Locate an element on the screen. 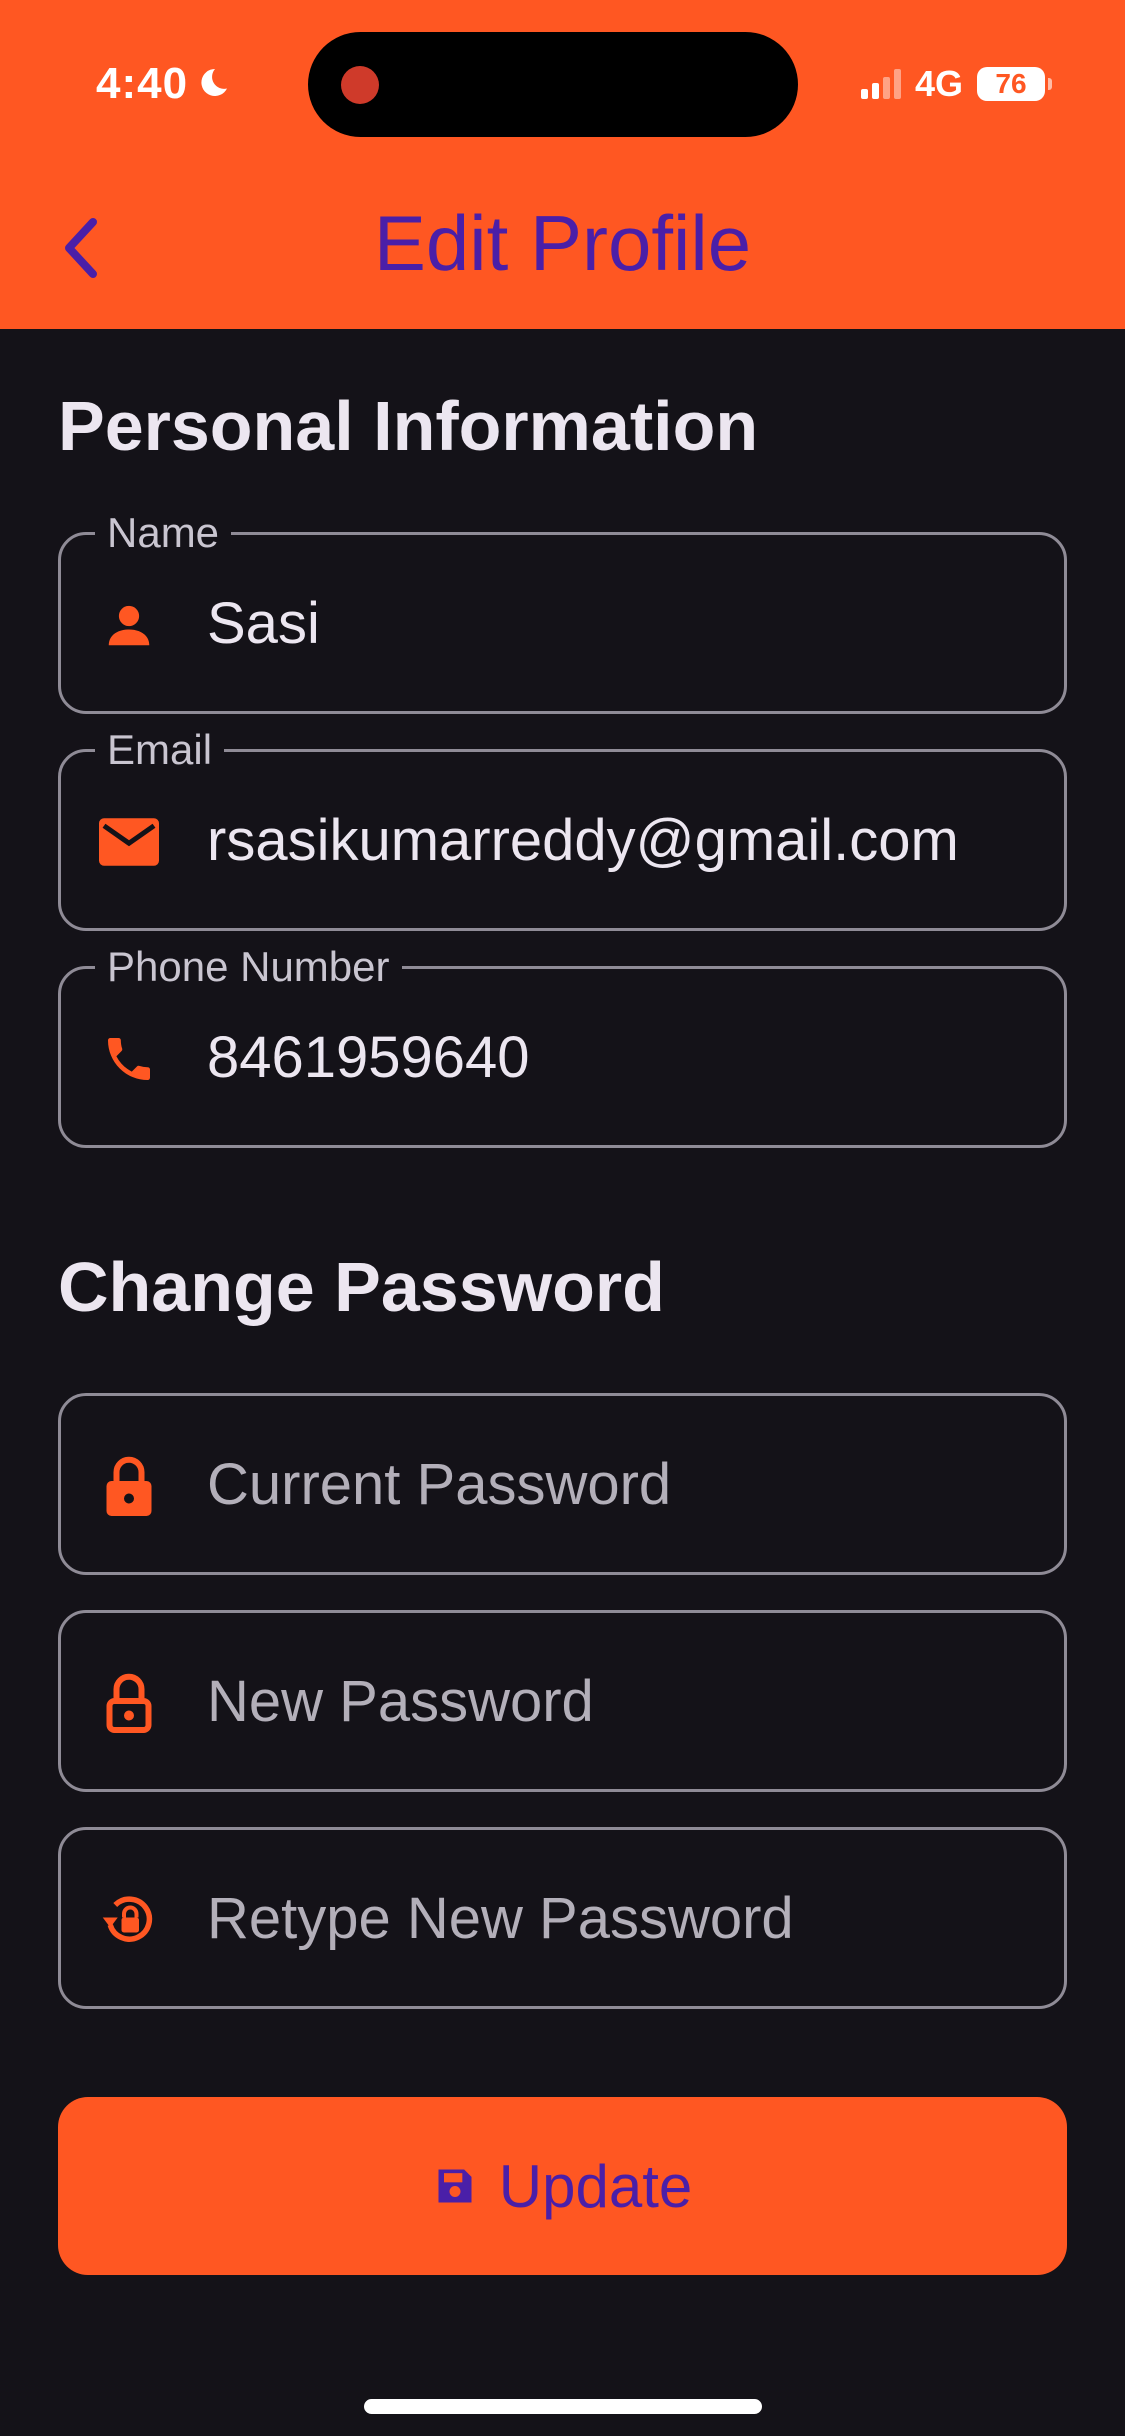 The height and width of the screenshot is (2436, 1125). name-input: Sasi is located at coordinates (620, 623).